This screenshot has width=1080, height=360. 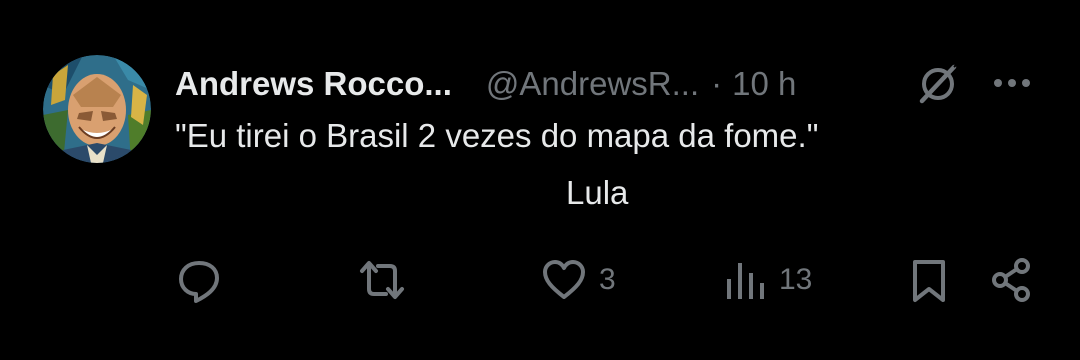 I want to click on like-count: 3, so click(x=607, y=279).